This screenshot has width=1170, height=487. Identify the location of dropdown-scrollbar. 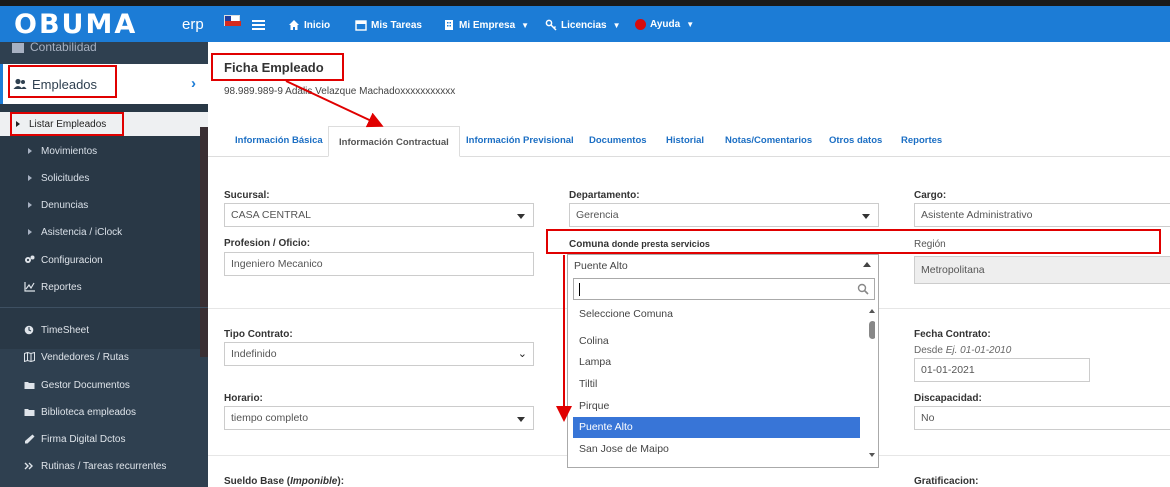
(871, 383).